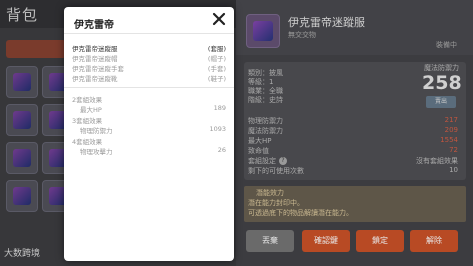 This screenshot has height=266, width=473. I want to click on bonus-value: 1093, so click(217, 129).